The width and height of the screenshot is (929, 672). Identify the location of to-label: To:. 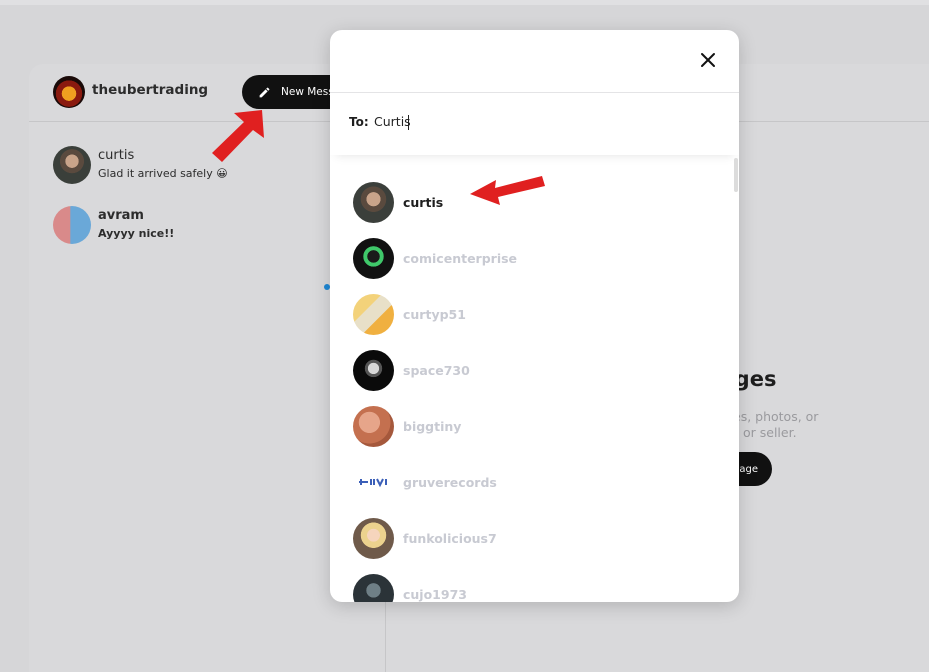
(359, 122).